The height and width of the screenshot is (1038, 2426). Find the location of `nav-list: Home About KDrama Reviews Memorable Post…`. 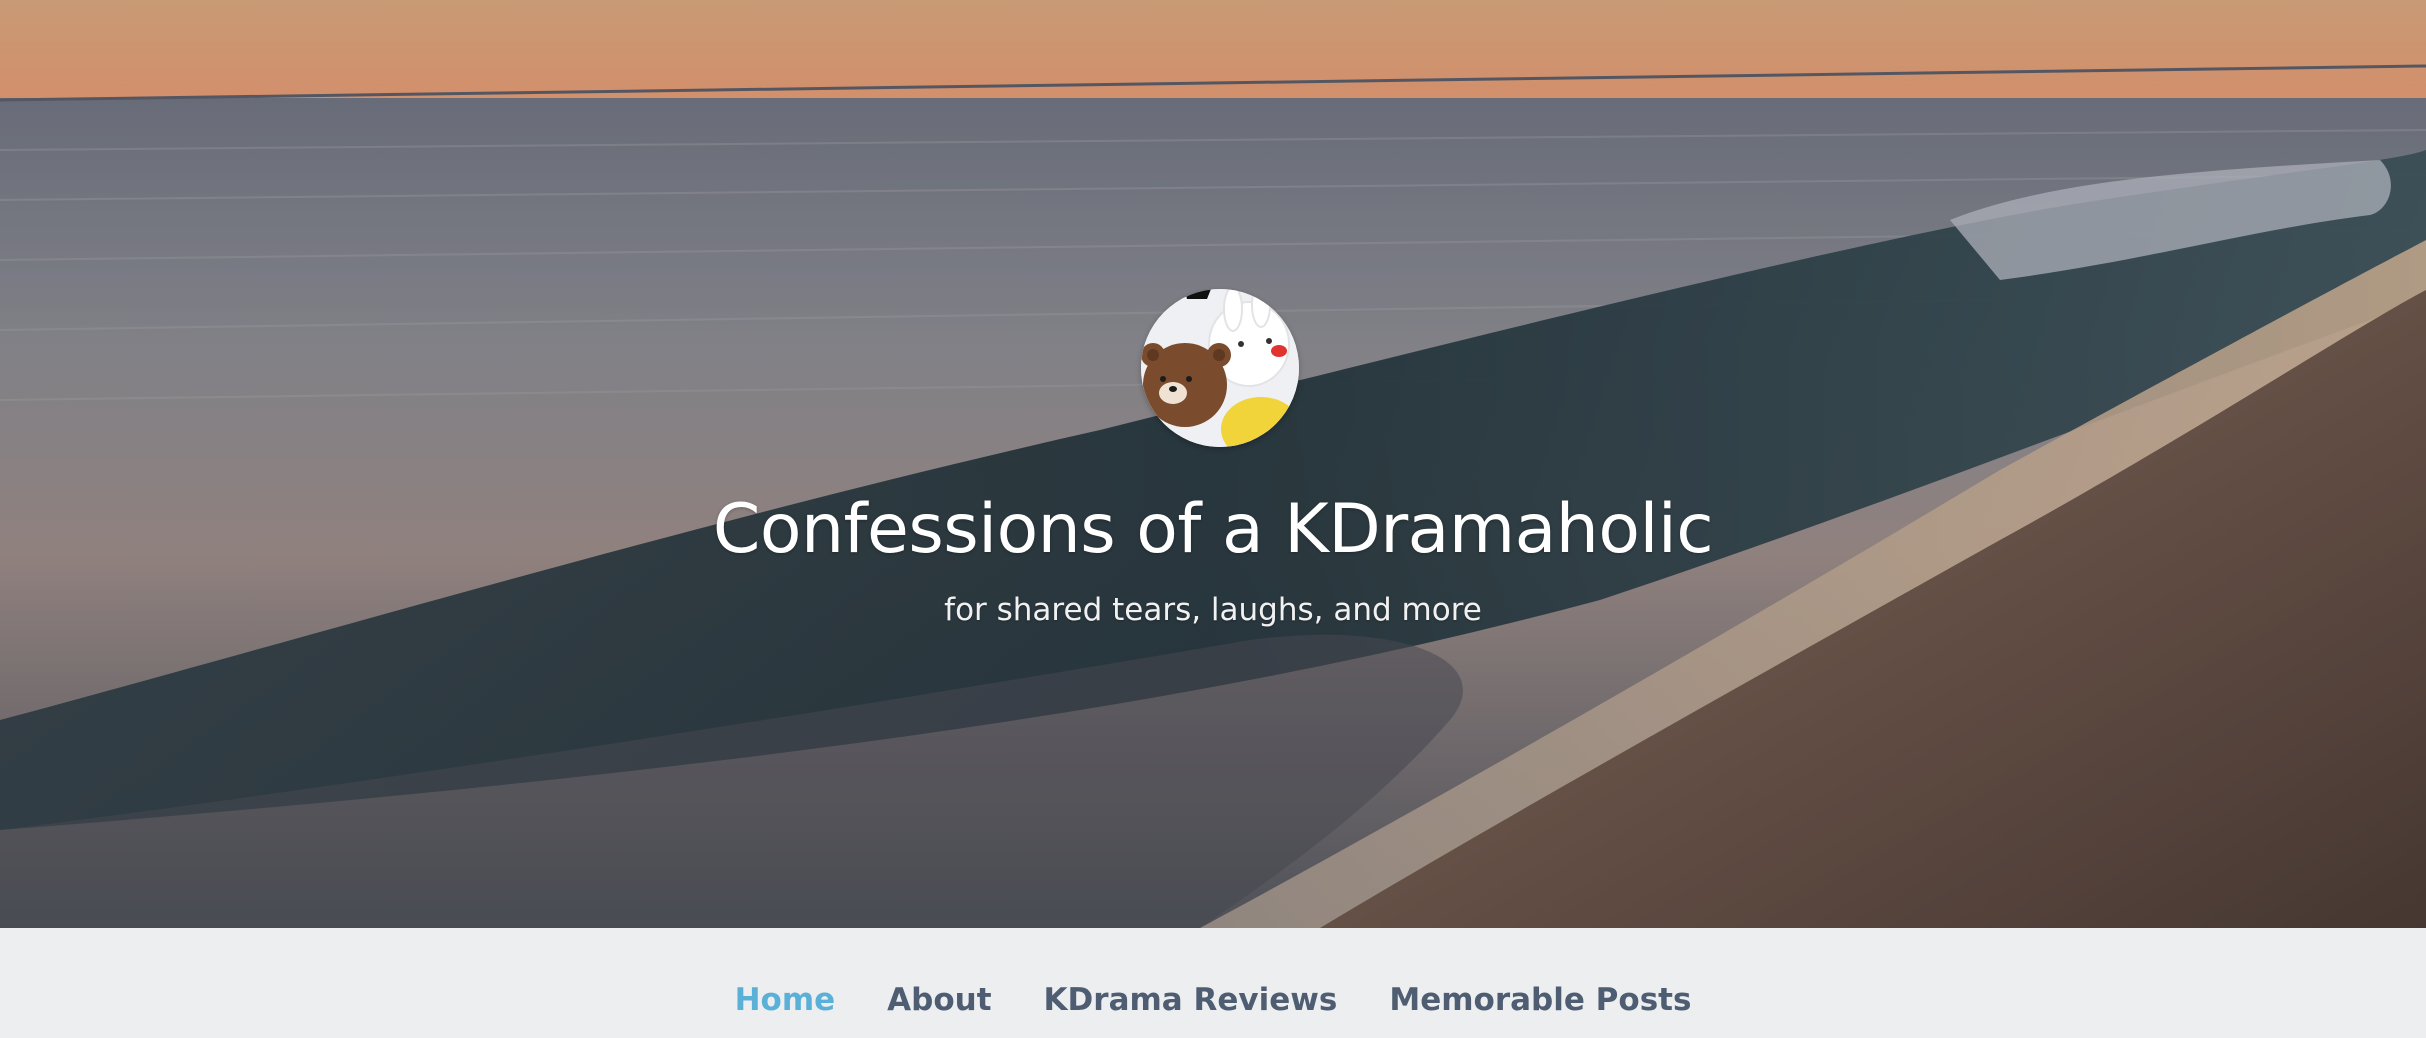

nav-list: Home About KDrama Reviews Memorable Post… is located at coordinates (1213, 1000).